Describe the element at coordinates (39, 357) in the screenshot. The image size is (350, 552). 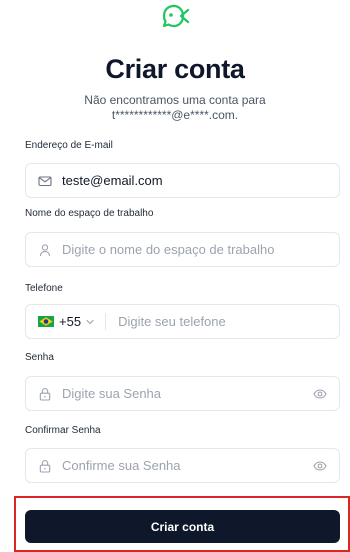
I see `password-label: Senha` at that location.